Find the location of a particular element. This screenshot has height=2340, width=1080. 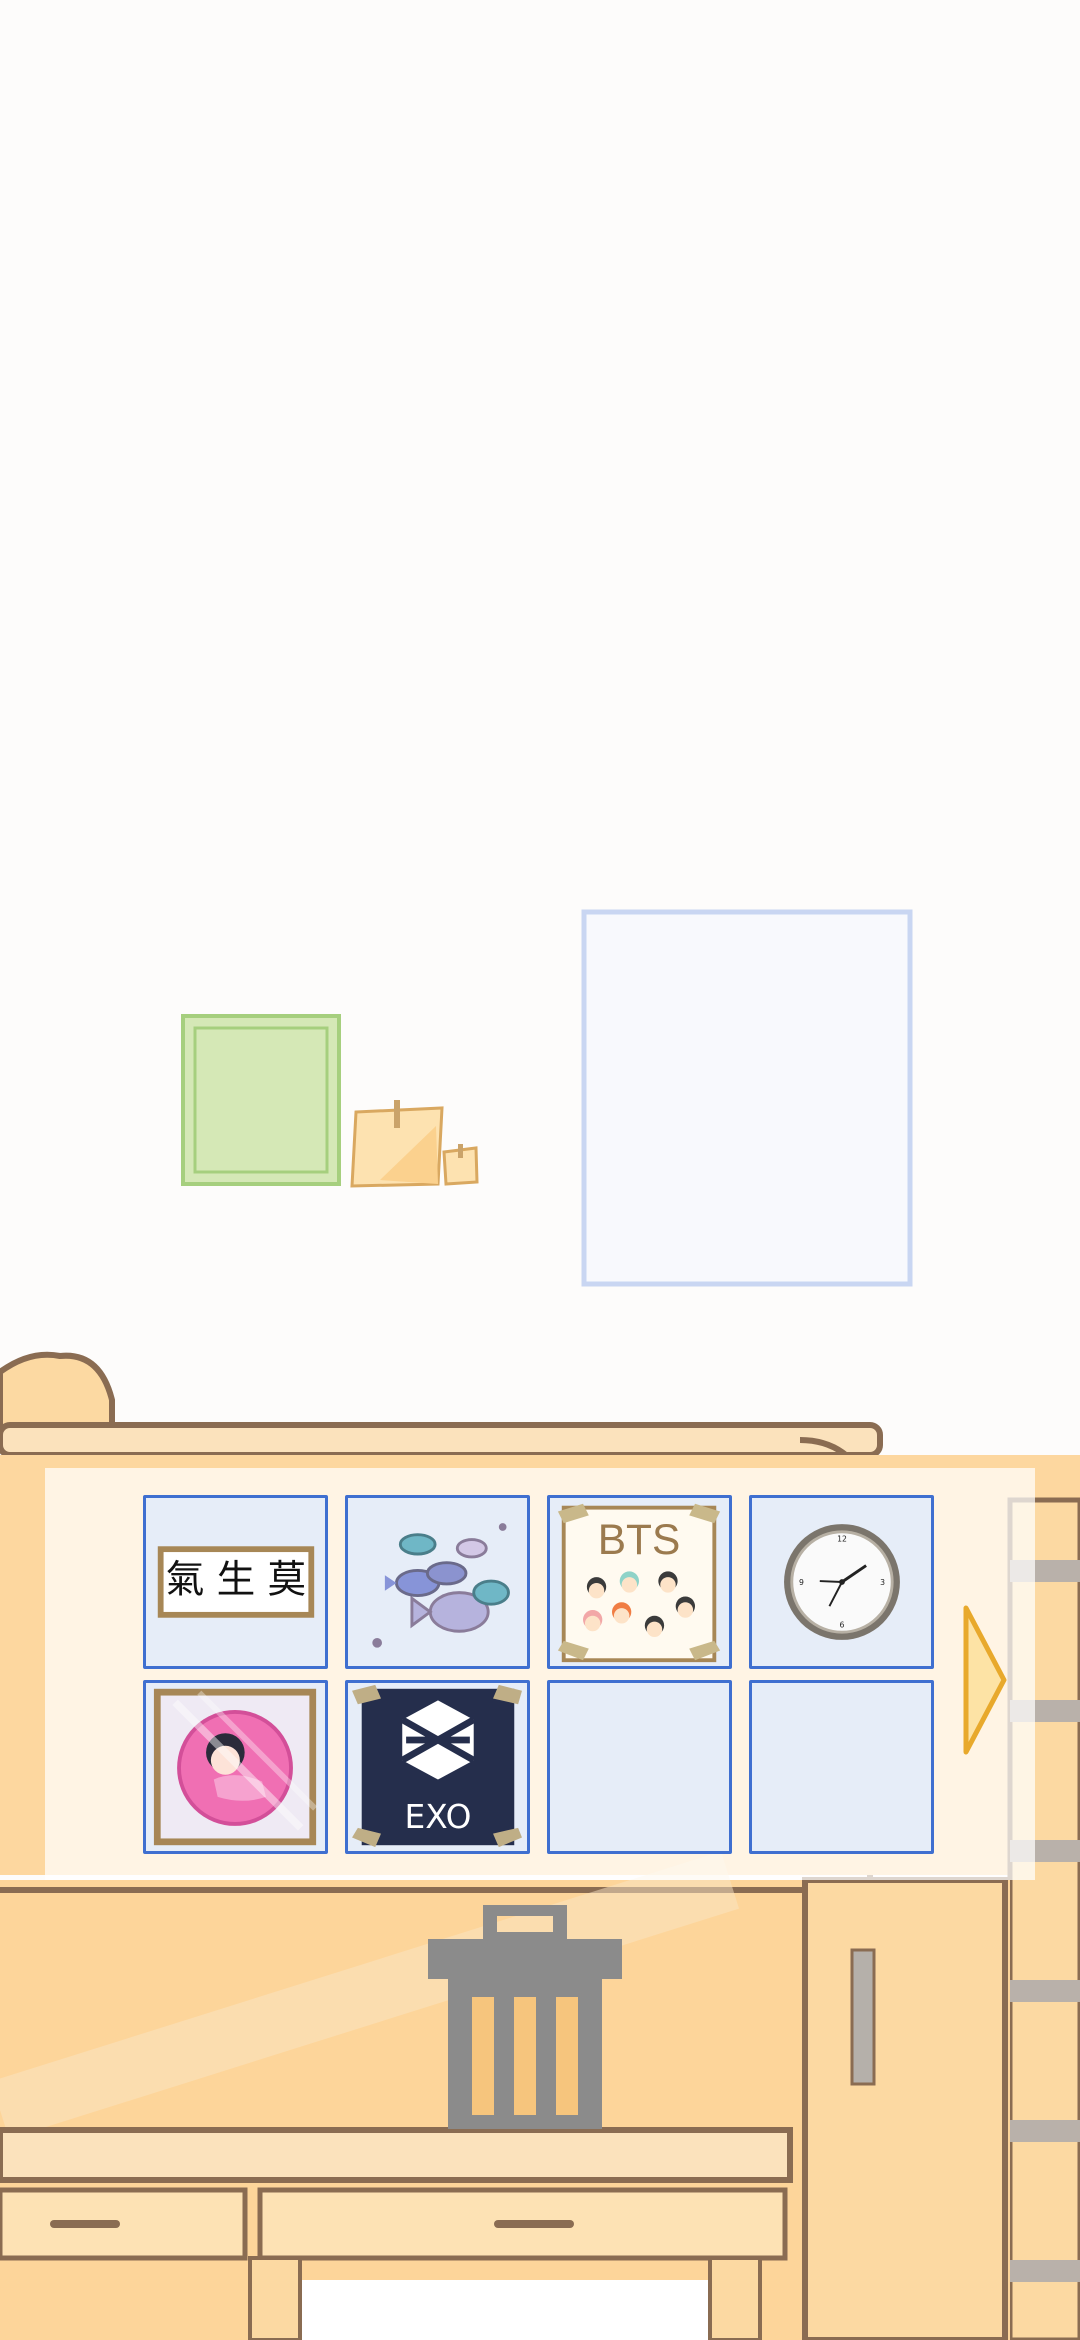

inventory-slot-calligraphy: 氣 生 莫 is located at coordinates (235, 1582).